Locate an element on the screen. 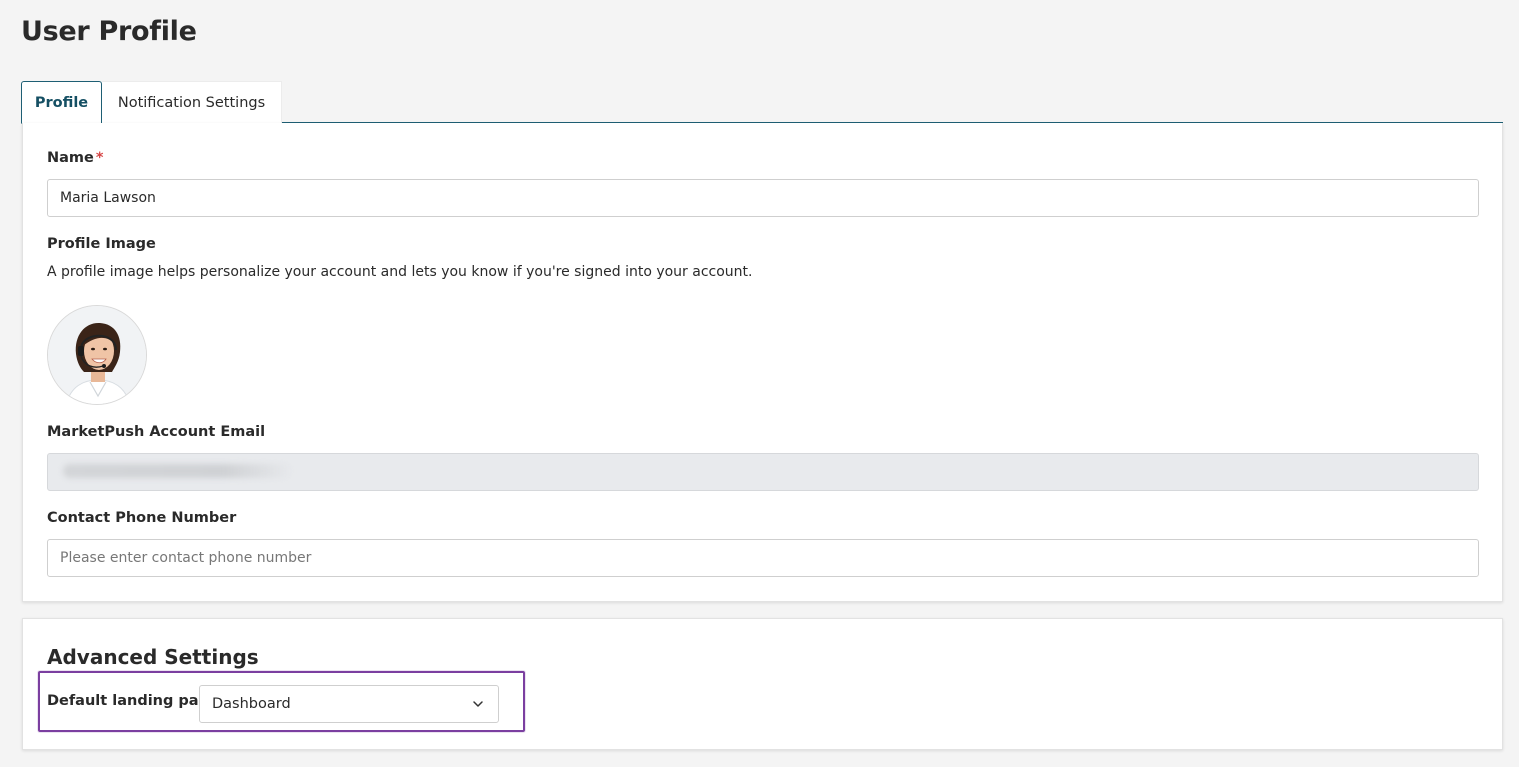  chevron-down-icon is located at coordinates (478, 704).